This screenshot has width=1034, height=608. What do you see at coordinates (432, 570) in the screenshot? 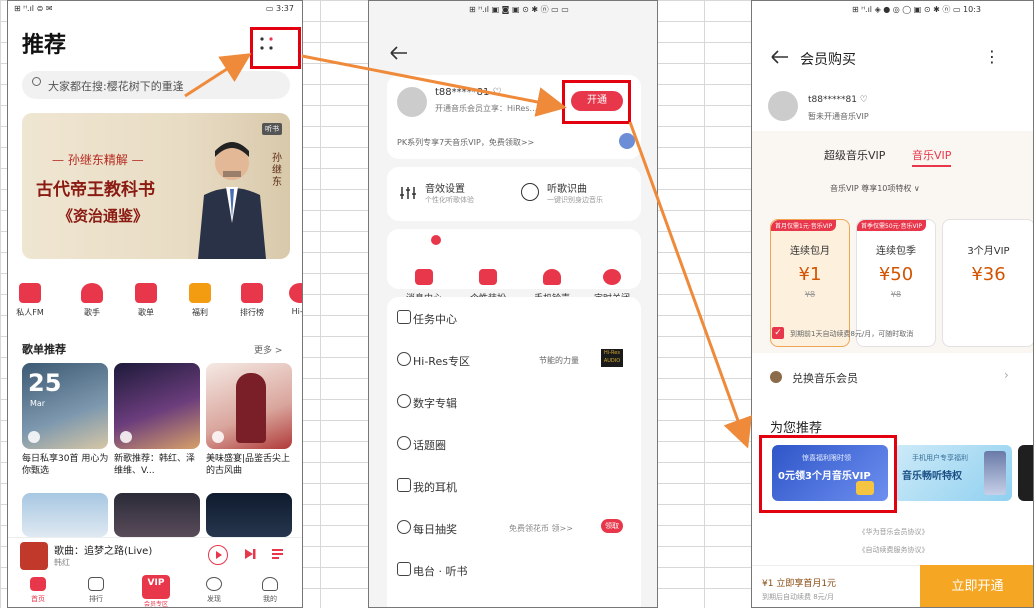
I see `menu-item-radio: 电台 · 听书` at bounding box center [432, 570].